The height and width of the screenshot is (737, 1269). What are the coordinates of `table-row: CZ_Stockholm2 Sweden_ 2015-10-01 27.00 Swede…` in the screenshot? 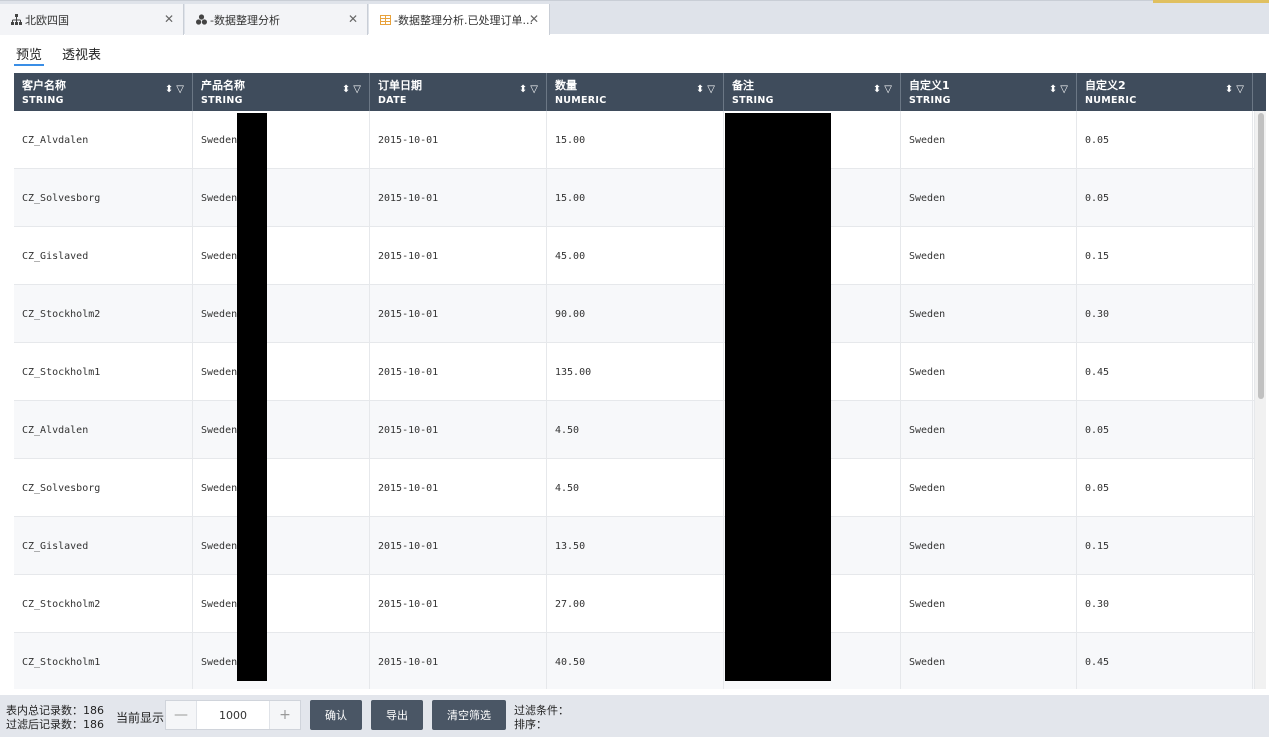 It's located at (640, 604).